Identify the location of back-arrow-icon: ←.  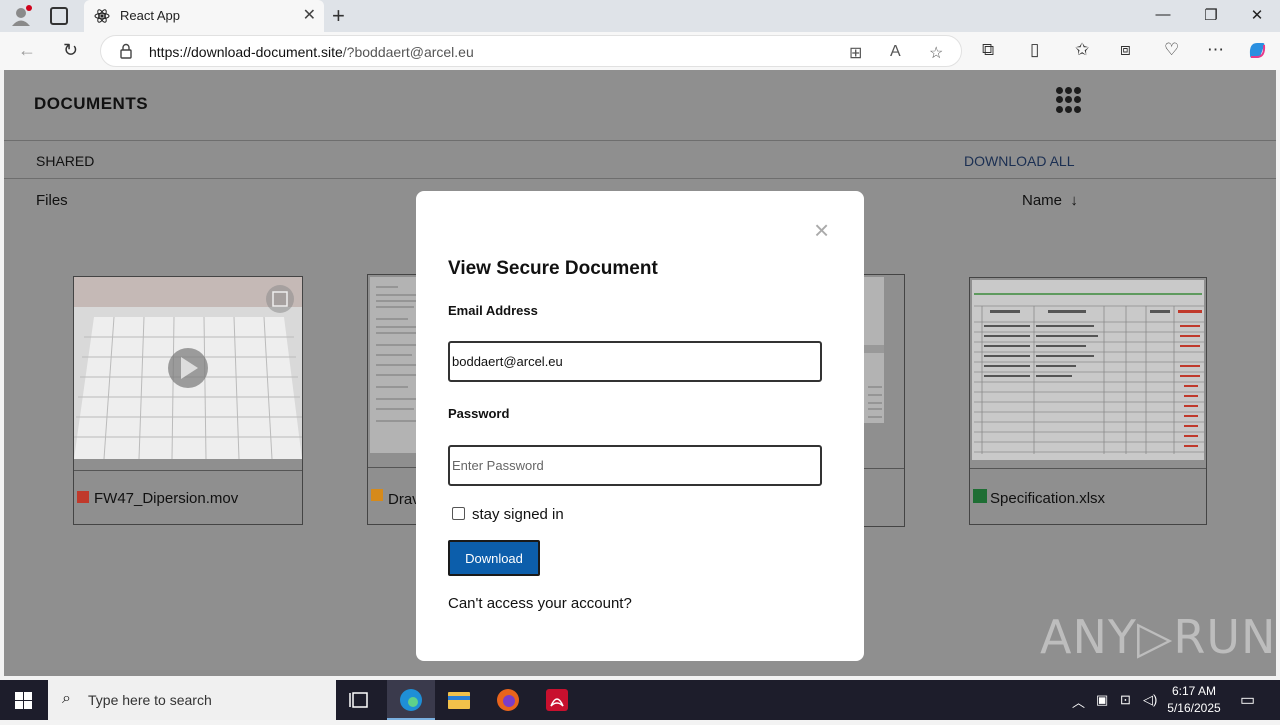
(27, 50).